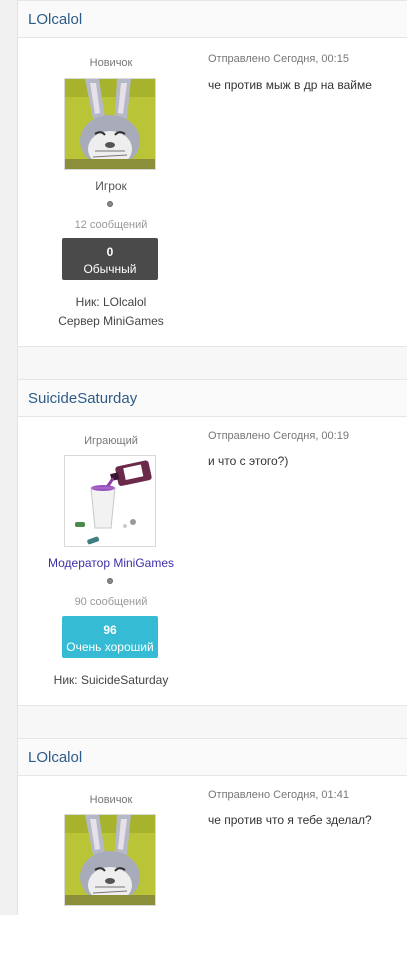  Describe the element at coordinates (111, 186) in the screenshot. I see `member-group: Игрок` at that location.